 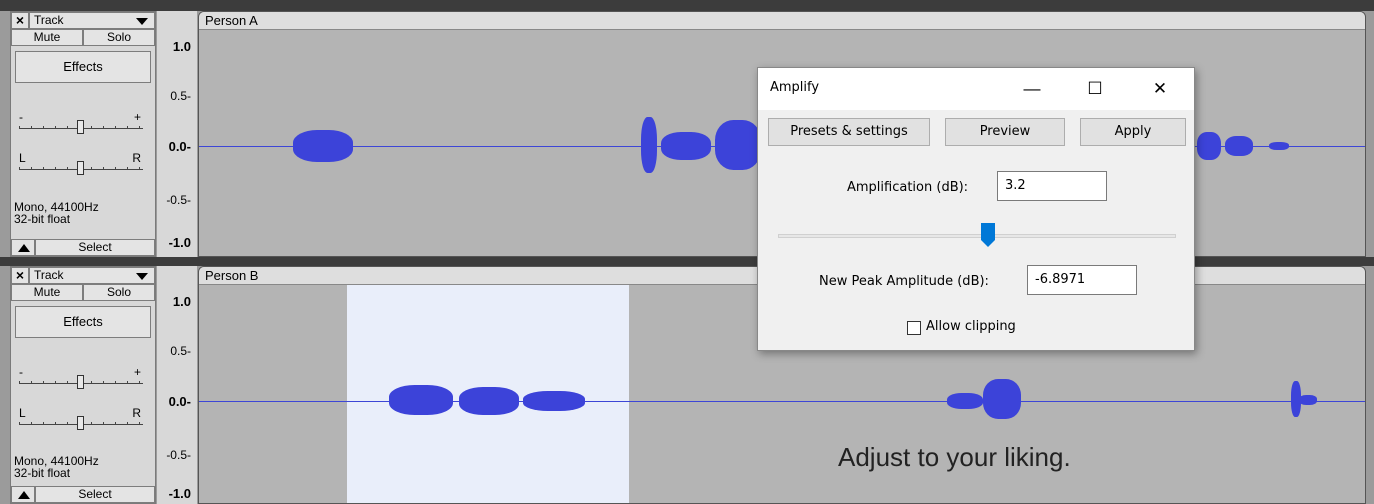 I want to click on zero-line, so click(x=782, y=401).